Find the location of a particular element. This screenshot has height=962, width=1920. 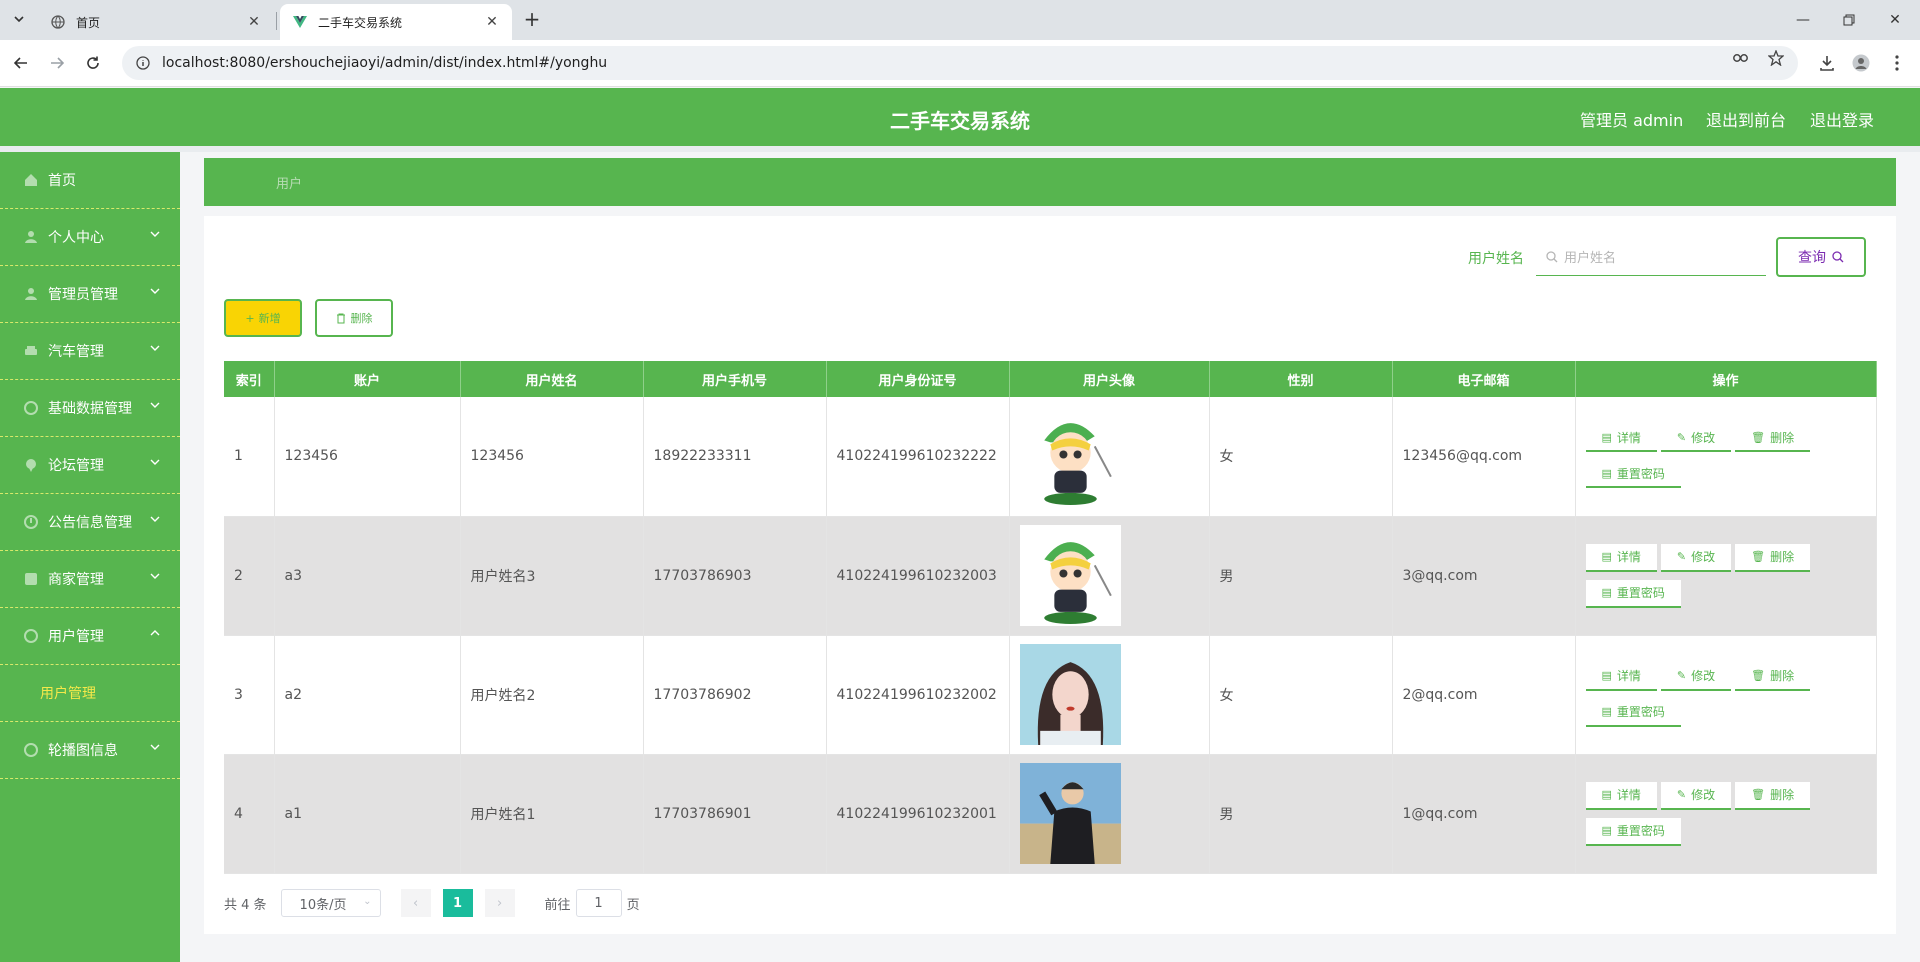

sidebar-item-merchants: 商家管理 is located at coordinates (90, 579).